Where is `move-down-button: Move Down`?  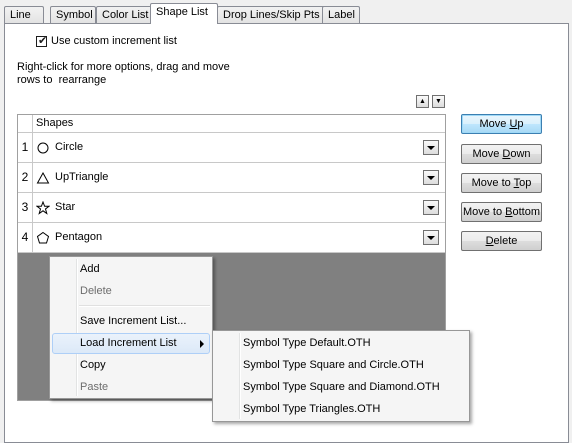
move-down-button: Move Down is located at coordinates (501, 154).